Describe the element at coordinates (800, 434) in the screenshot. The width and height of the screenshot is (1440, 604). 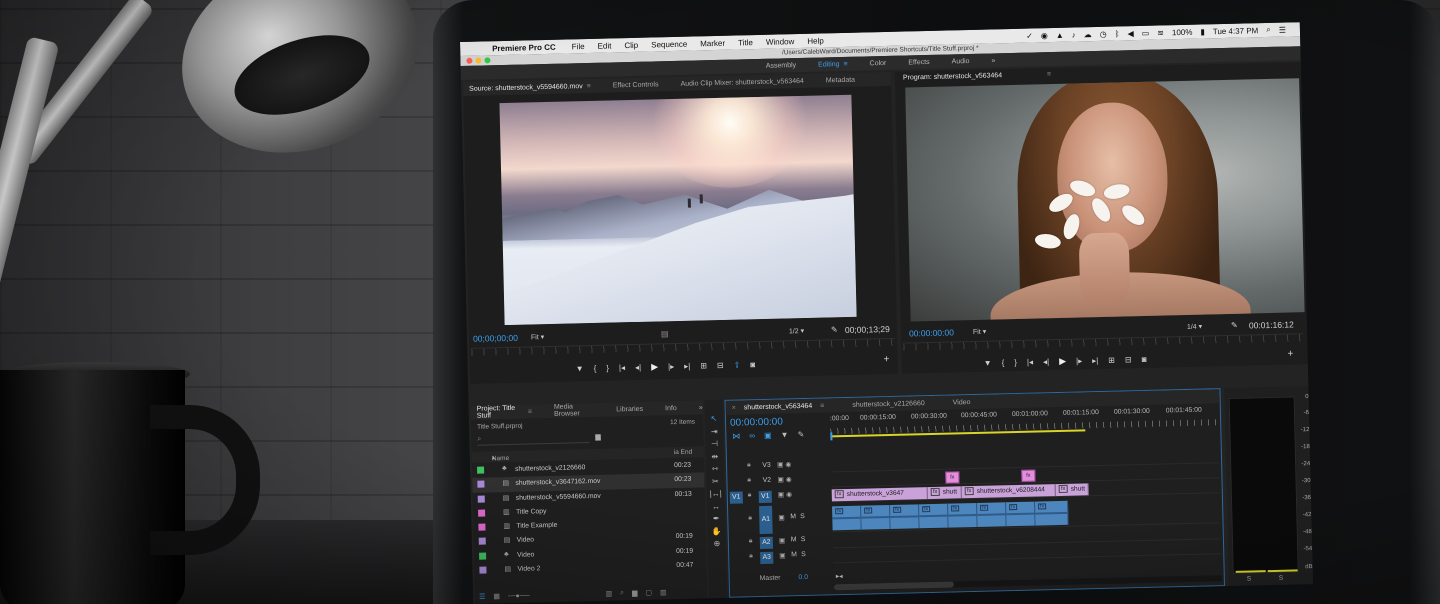
I see `timeline-settings-wrench-icon: ✎` at that location.